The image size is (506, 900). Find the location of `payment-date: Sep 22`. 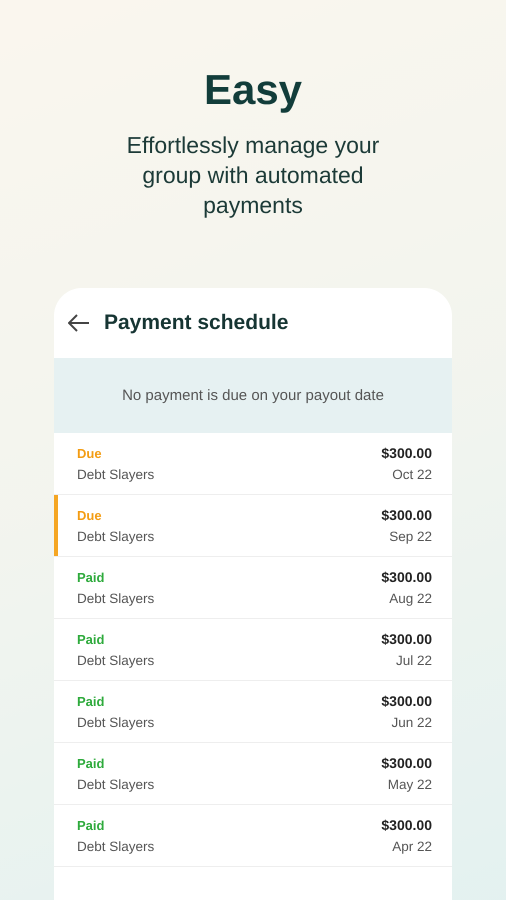

payment-date: Sep 22 is located at coordinates (410, 536).